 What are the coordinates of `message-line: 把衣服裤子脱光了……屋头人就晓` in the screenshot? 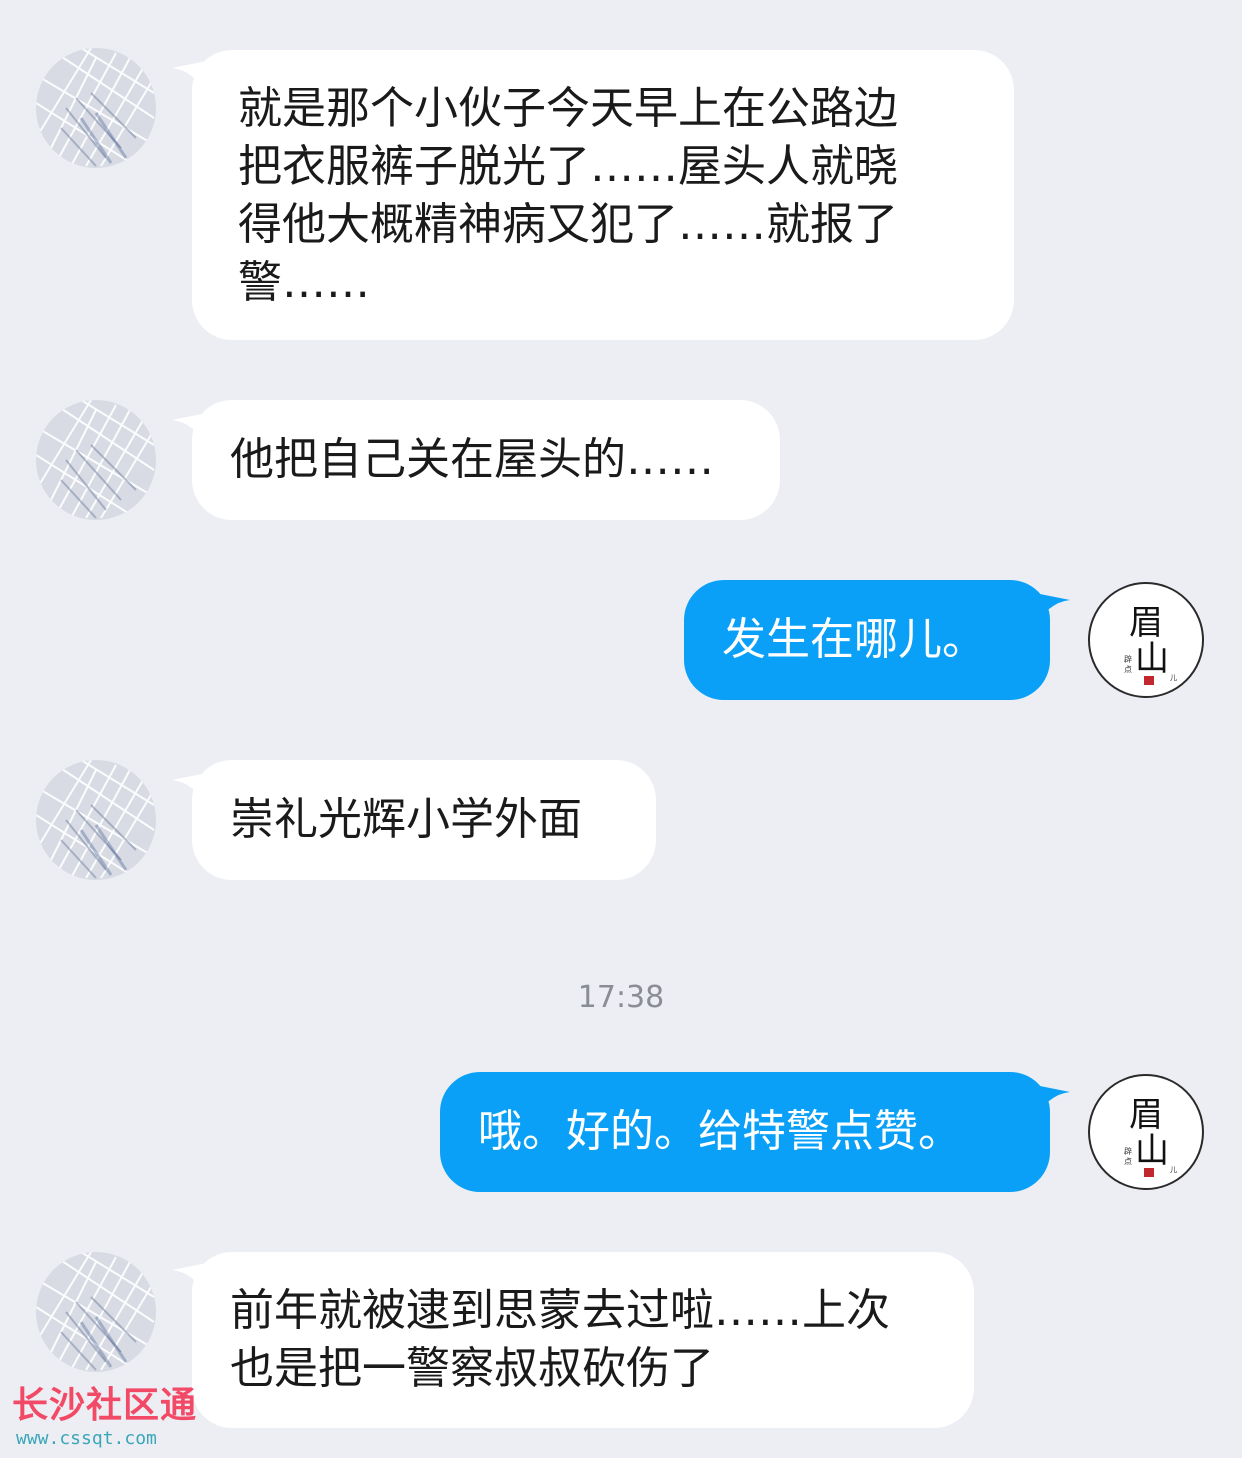 It's located at (568, 166).